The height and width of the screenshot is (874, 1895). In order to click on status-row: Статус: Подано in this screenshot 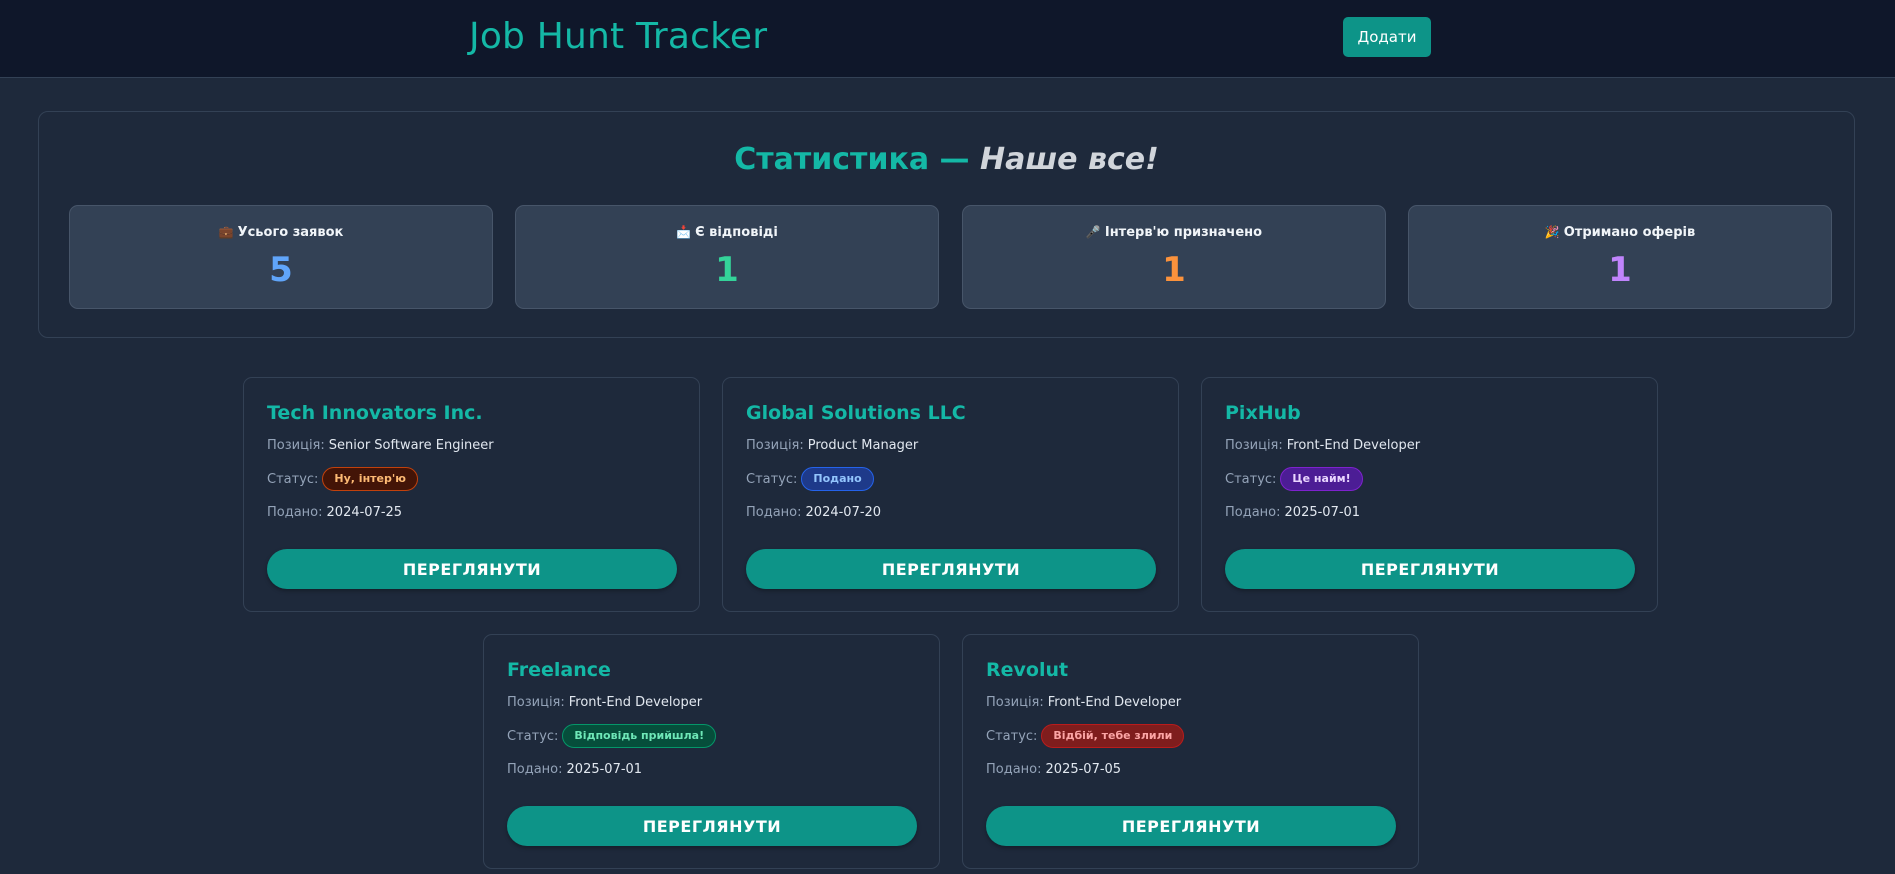, I will do `click(810, 479)`.